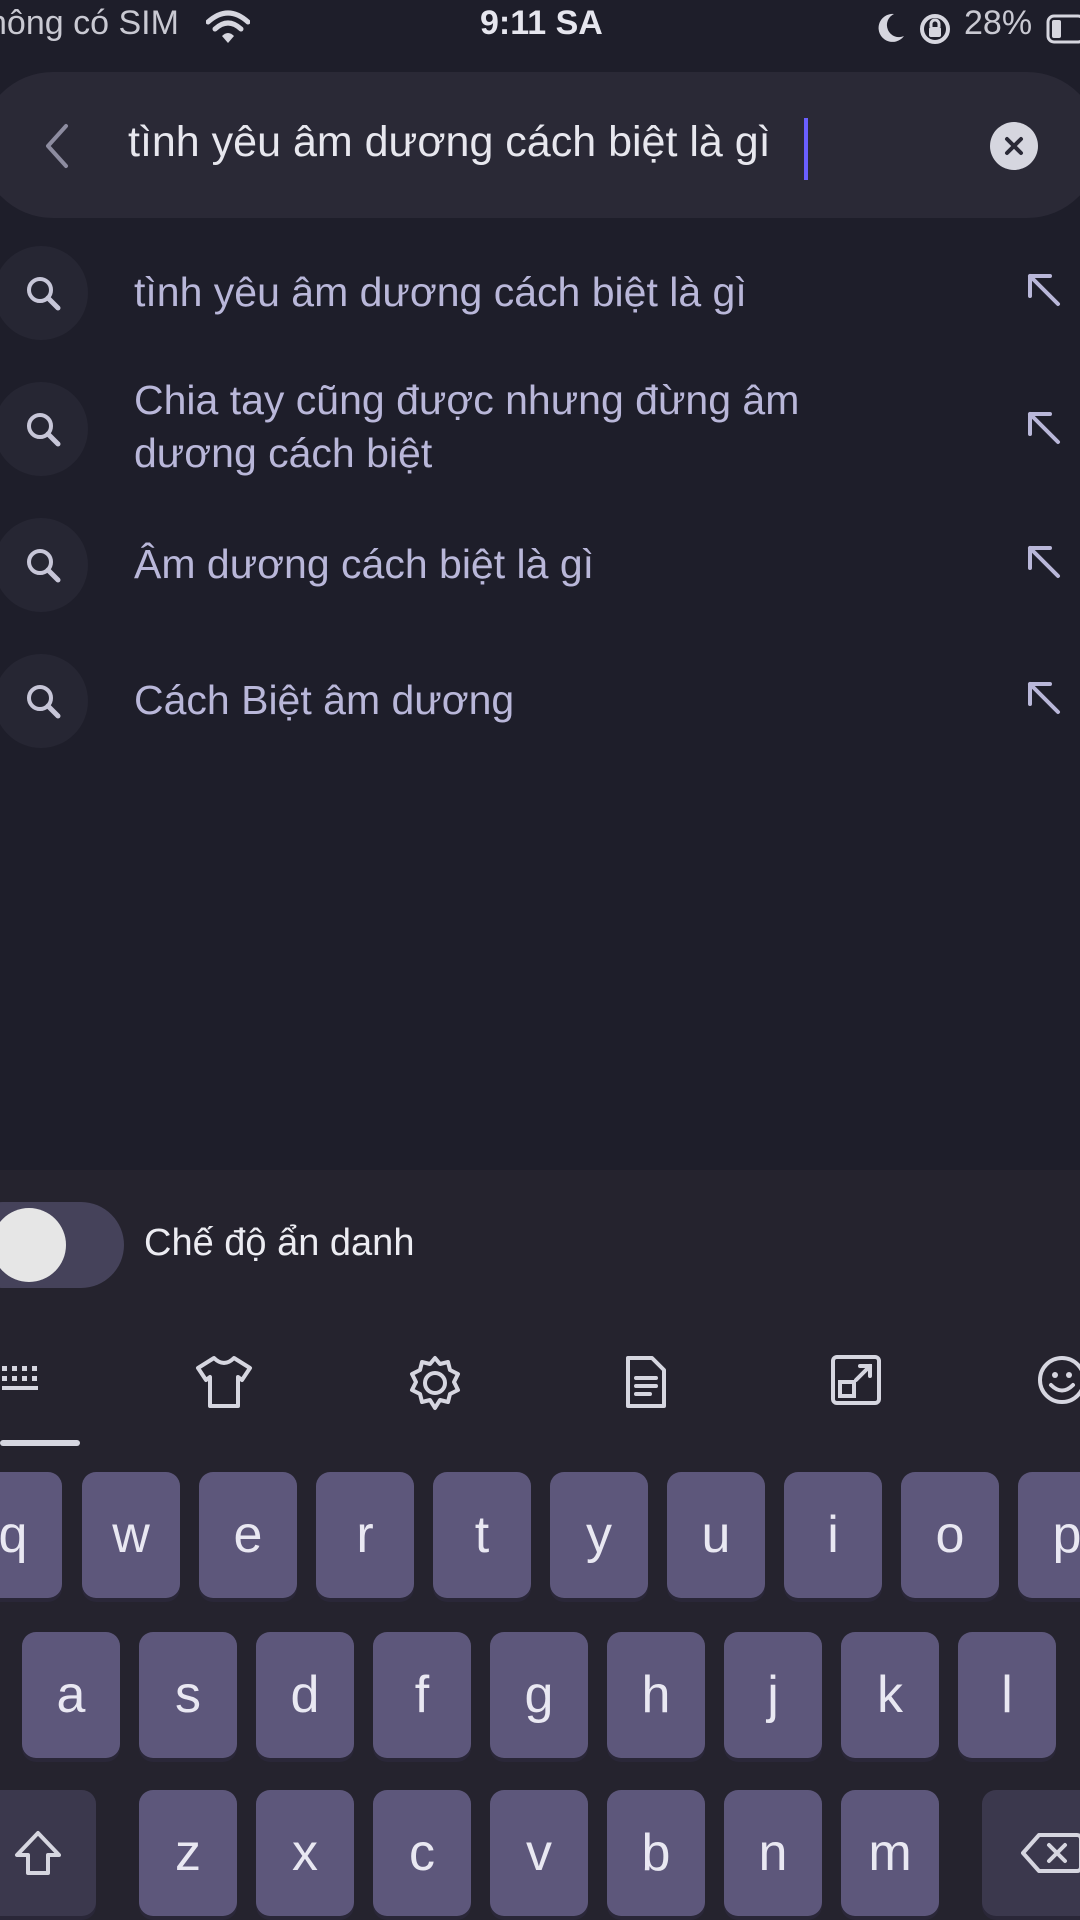  I want to click on key-s: s, so click(188, 1695).